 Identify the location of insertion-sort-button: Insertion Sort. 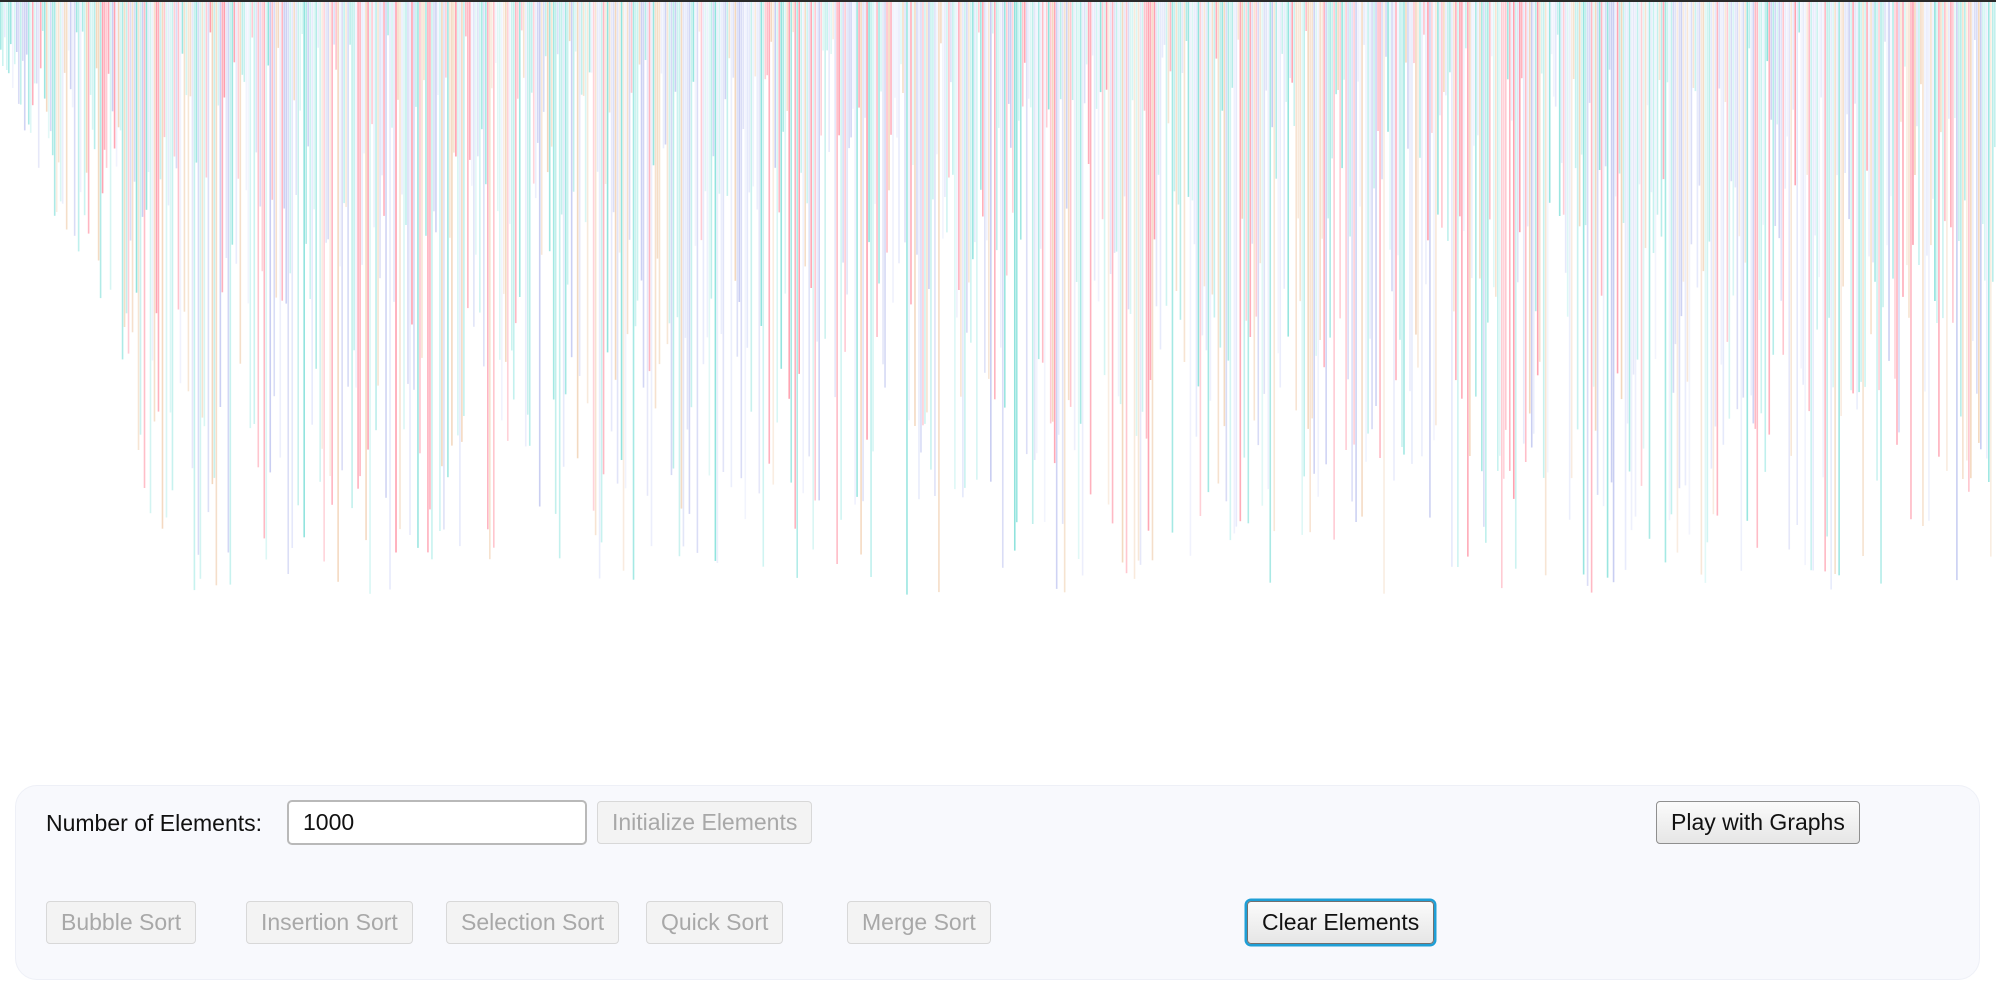
(329, 922).